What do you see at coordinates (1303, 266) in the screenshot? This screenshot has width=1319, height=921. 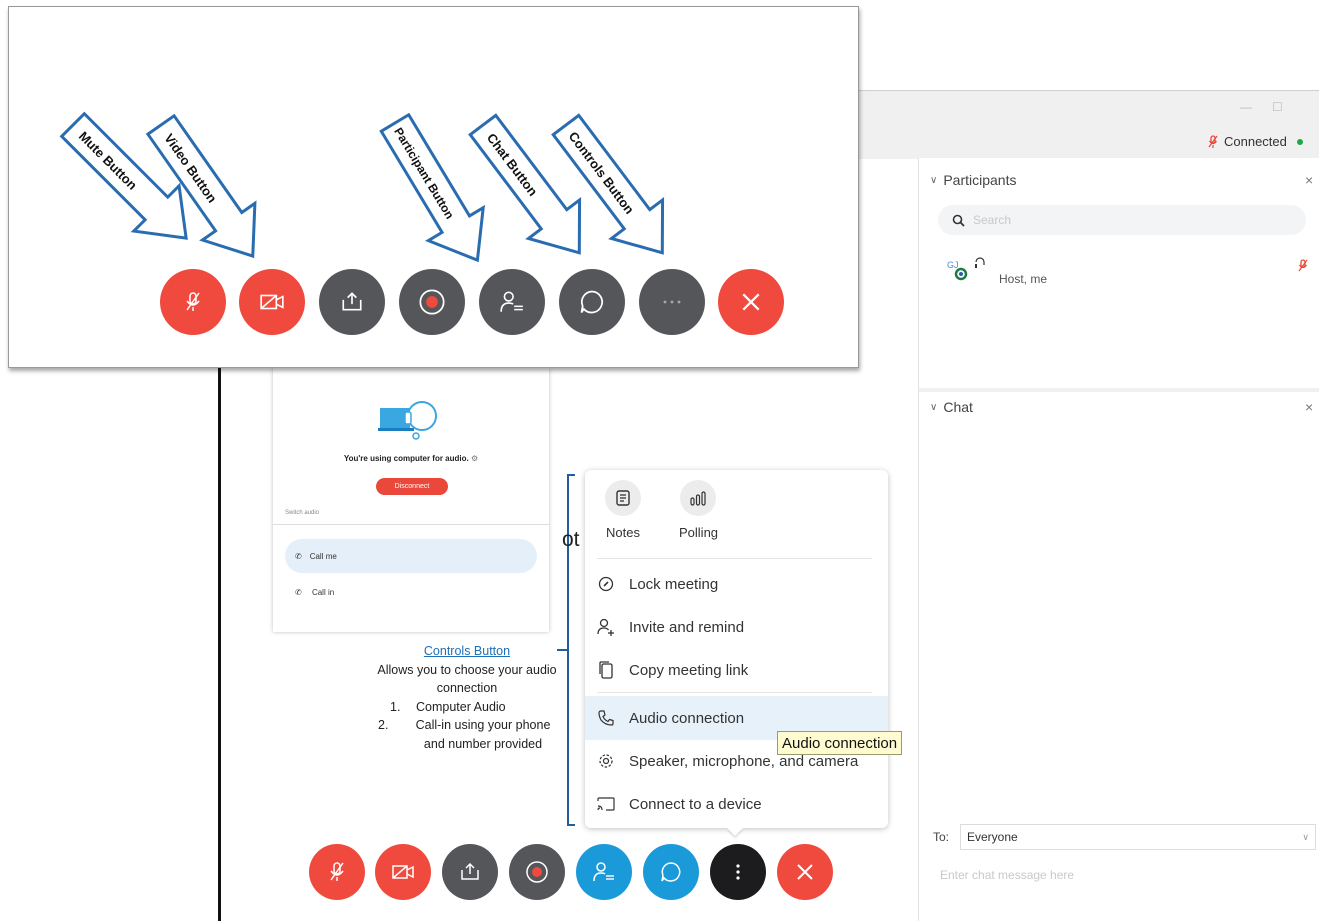 I see `participant-muted-mic-icon` at bounding box center [1303, 266].